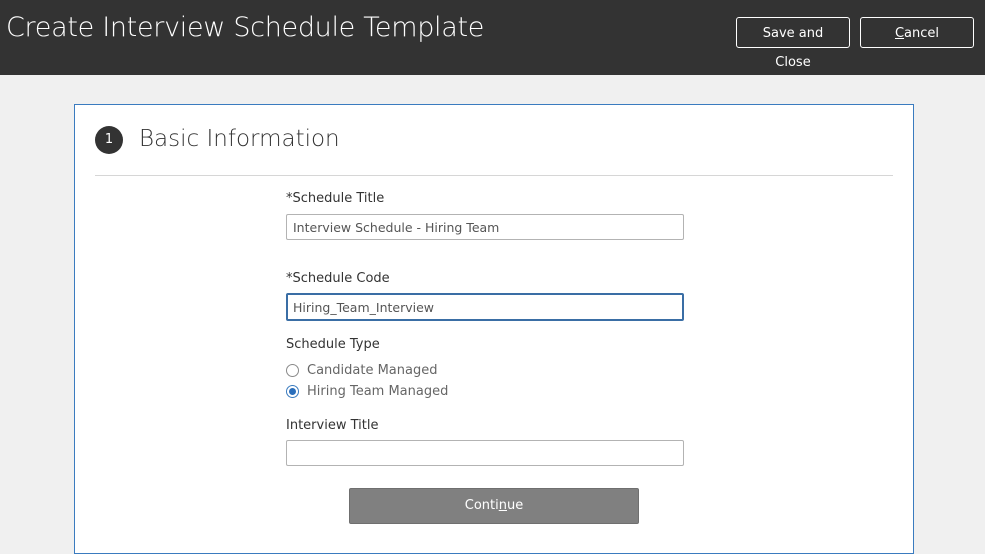 The image size is (985, 554). Describe the element at coordinates (515, 505) in the screenshot. I see `continue-label-post: ue` at that location.